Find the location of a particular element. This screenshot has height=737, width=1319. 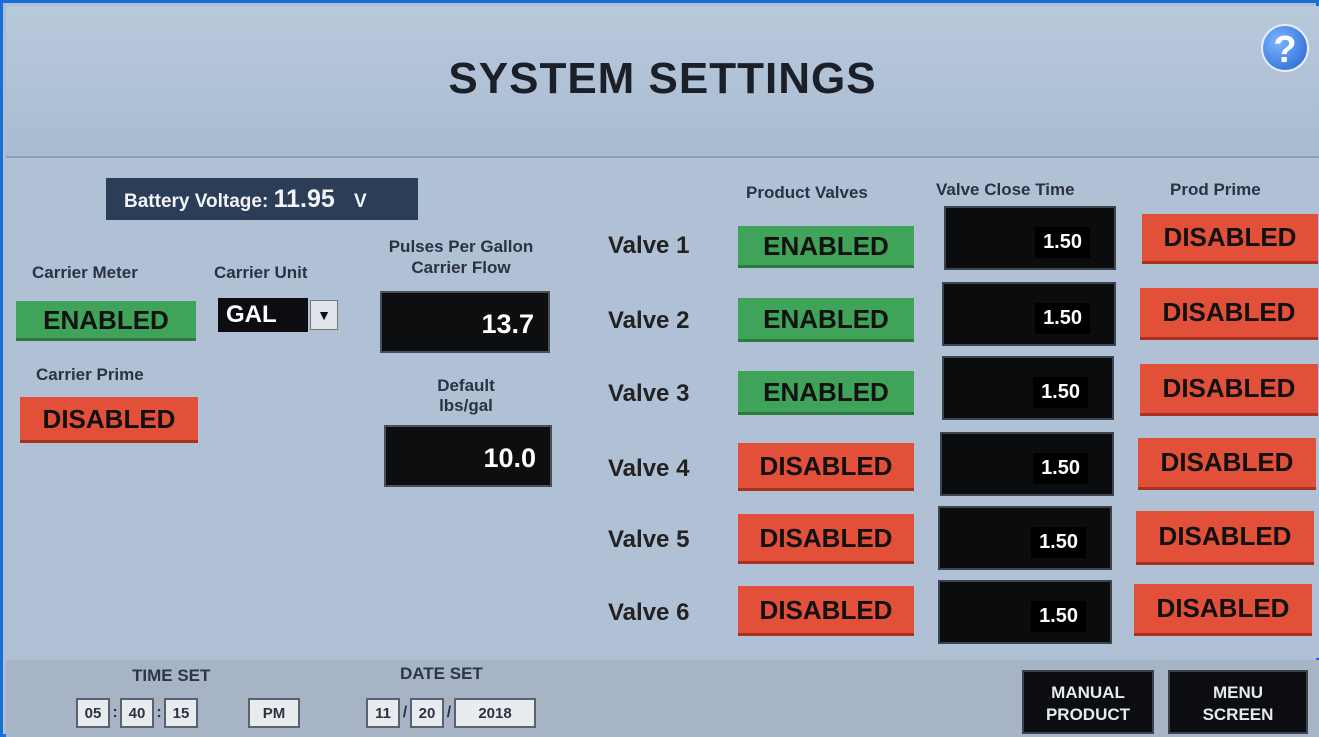

product-valves-header: Product Valves is located at coordinates (807, 192).